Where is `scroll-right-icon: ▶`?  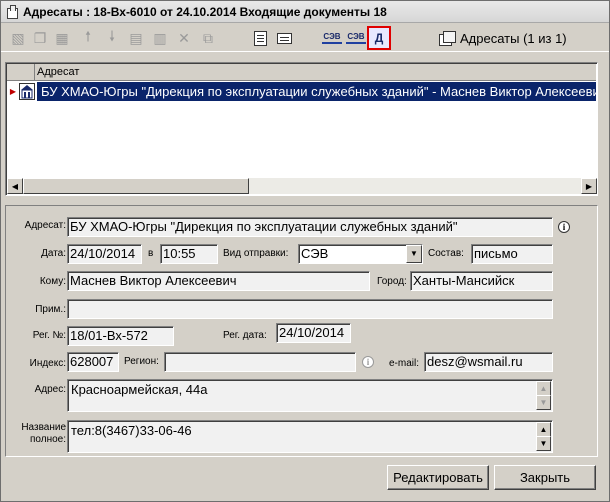 scroll-right-icon: ▶ is located at coordinates (589, 186).